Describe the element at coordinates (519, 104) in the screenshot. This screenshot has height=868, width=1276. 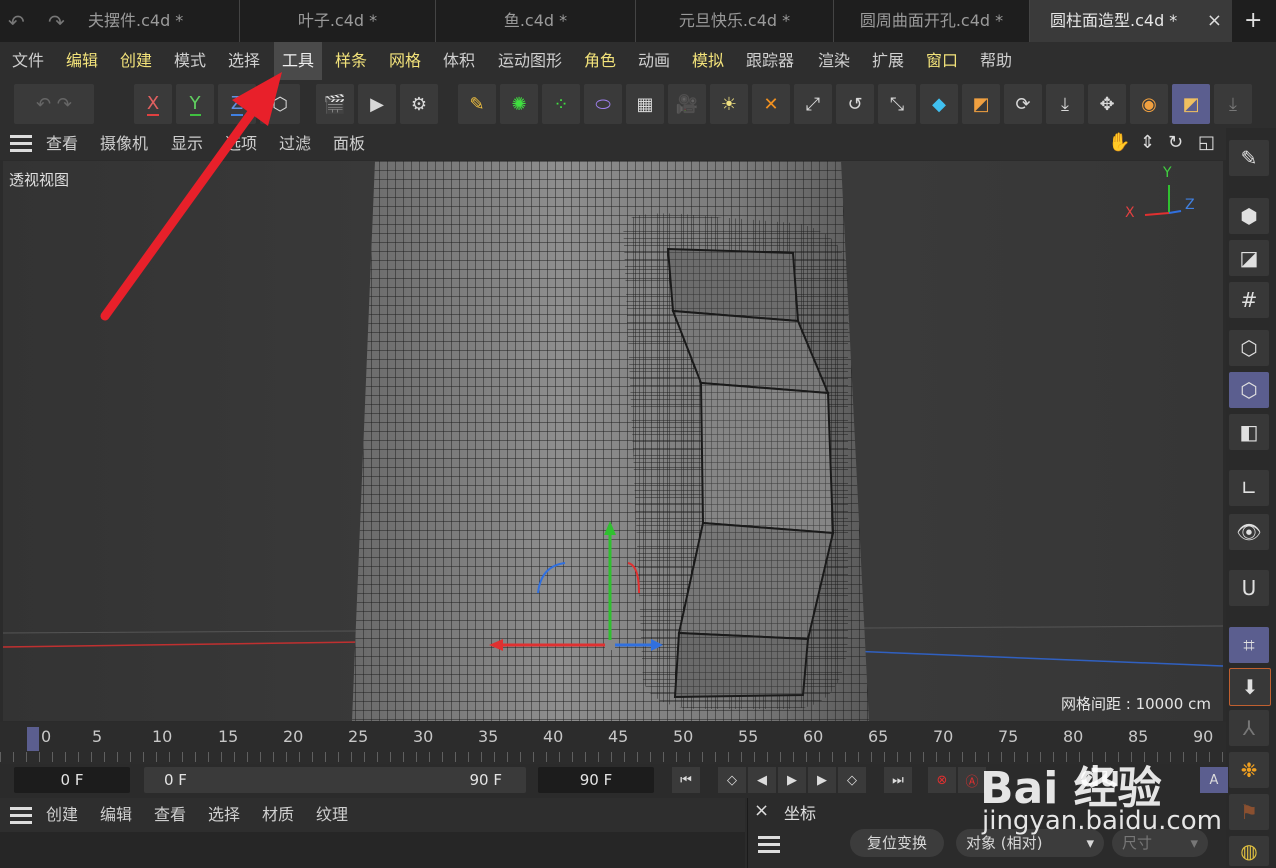
I see `generator-icon: ✺` at that location.